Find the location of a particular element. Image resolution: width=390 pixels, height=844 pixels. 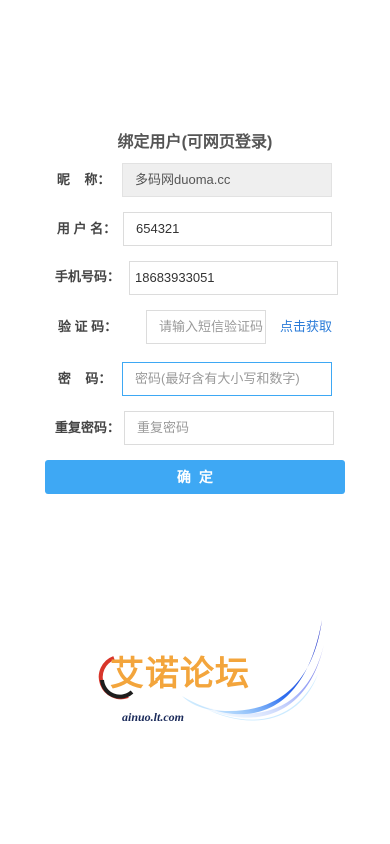

forum-logo: 艾诺论坛 ainuo.lt.com is located at coordinates (210, 678).